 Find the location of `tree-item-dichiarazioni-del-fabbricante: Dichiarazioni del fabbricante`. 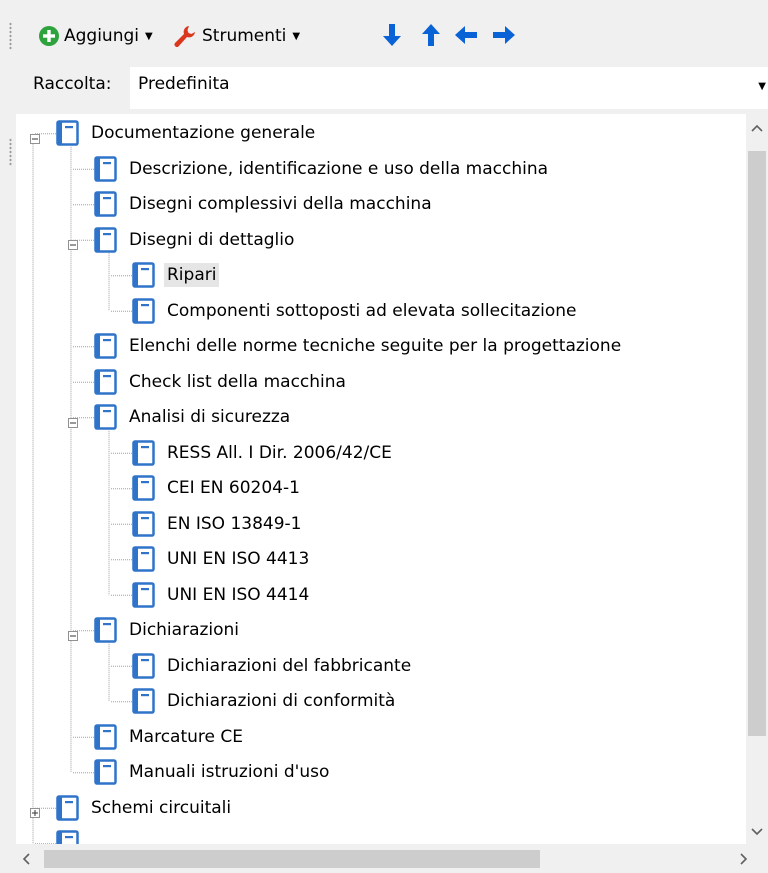

tree-item-dichiarazioni-del-fabbricante: Dichiarazioni del fabbricante is located at coordinates (273, 666).